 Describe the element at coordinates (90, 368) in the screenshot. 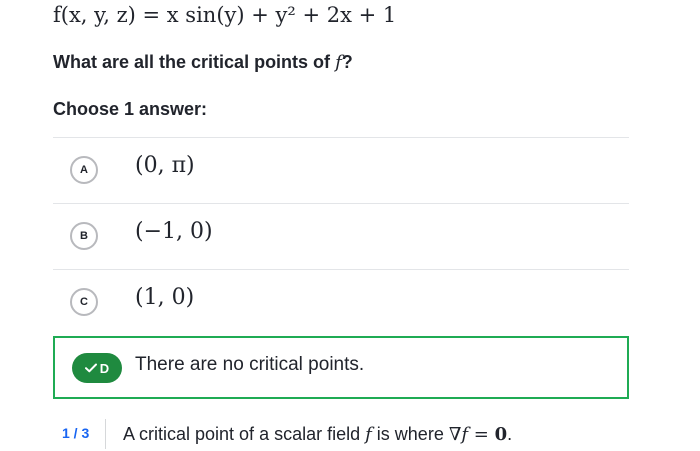

I see `check-icon` at that location.